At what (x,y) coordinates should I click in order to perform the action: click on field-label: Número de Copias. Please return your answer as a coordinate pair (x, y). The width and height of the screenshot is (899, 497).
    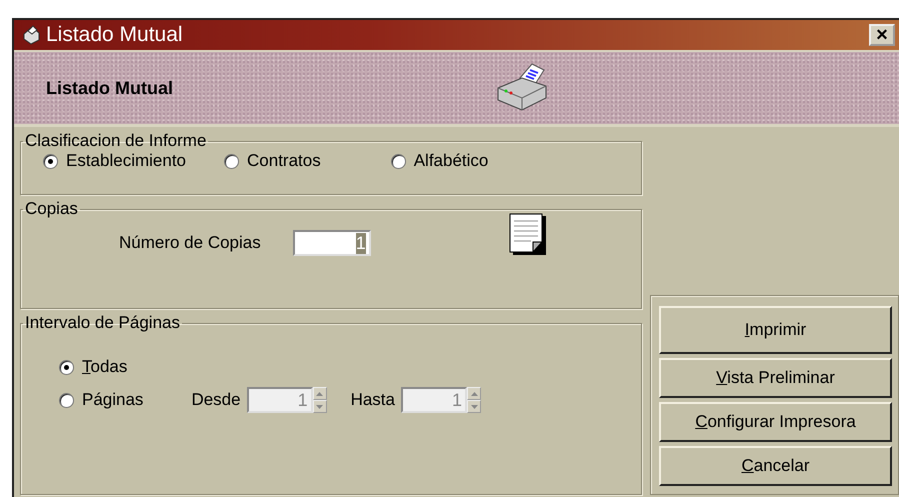
    Looking at the image, I should click on (190, 243).